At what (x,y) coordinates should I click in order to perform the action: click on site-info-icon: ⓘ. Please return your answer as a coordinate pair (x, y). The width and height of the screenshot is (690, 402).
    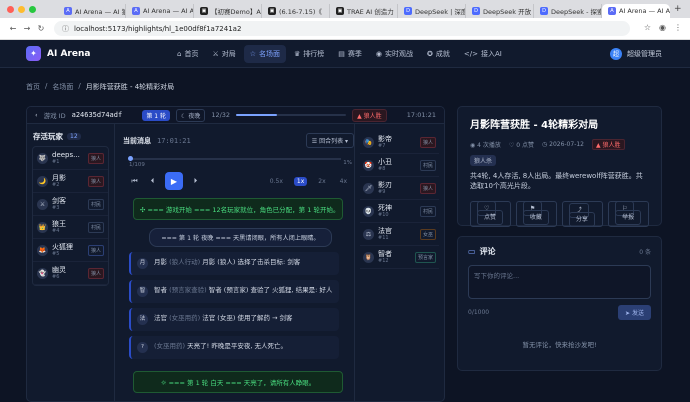
    Looking at the image, I should click on (65, 29).